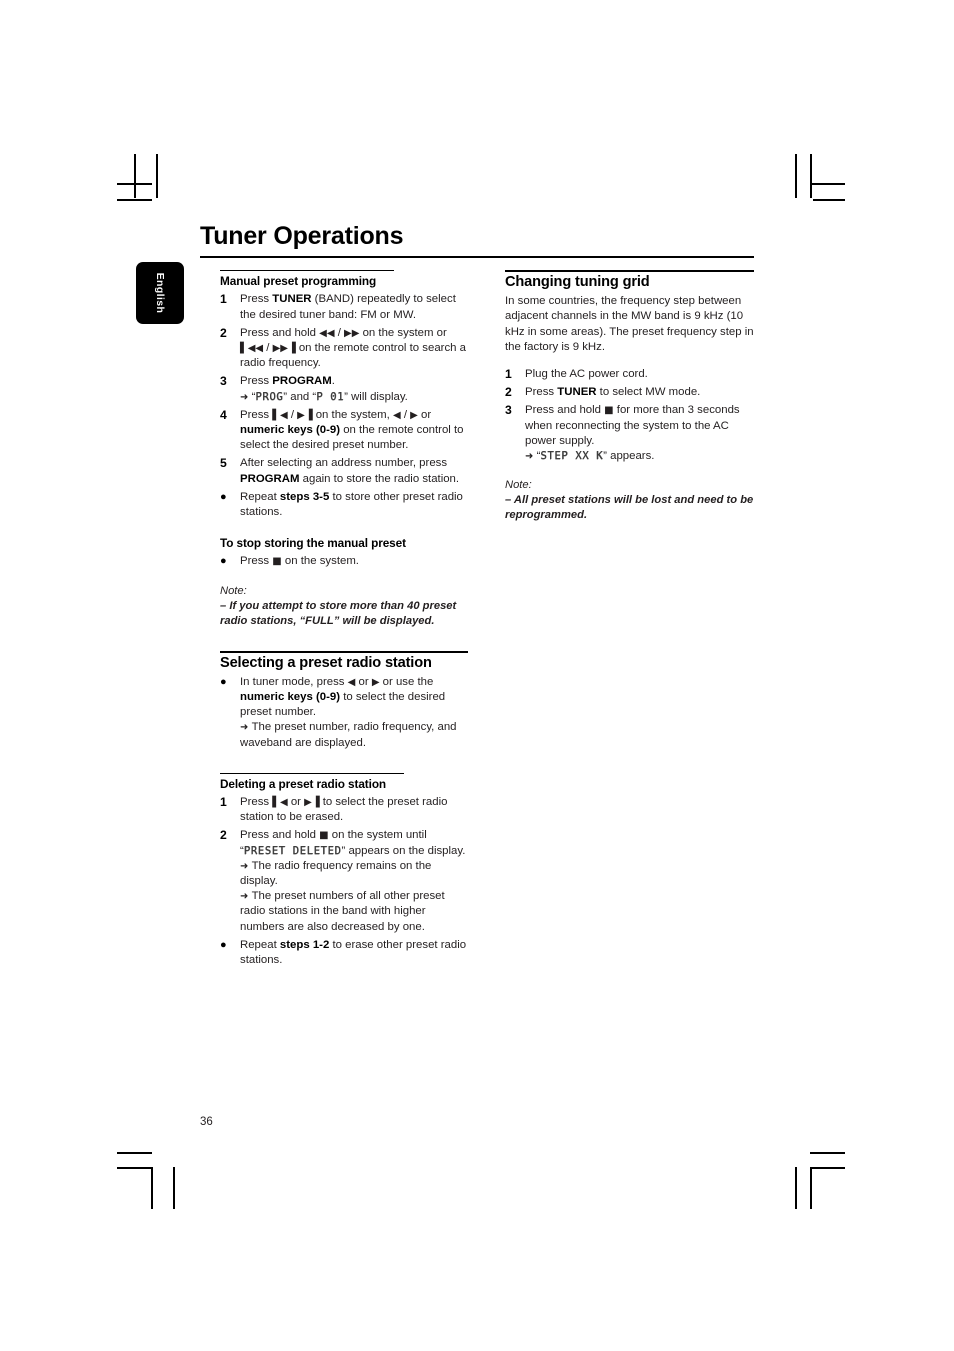  What do you see at coordinates (630, 392) in the screenshot?
I see `numbered-step: 2 Press TUNER to select MW mode.` at bounding box center [630, 392].